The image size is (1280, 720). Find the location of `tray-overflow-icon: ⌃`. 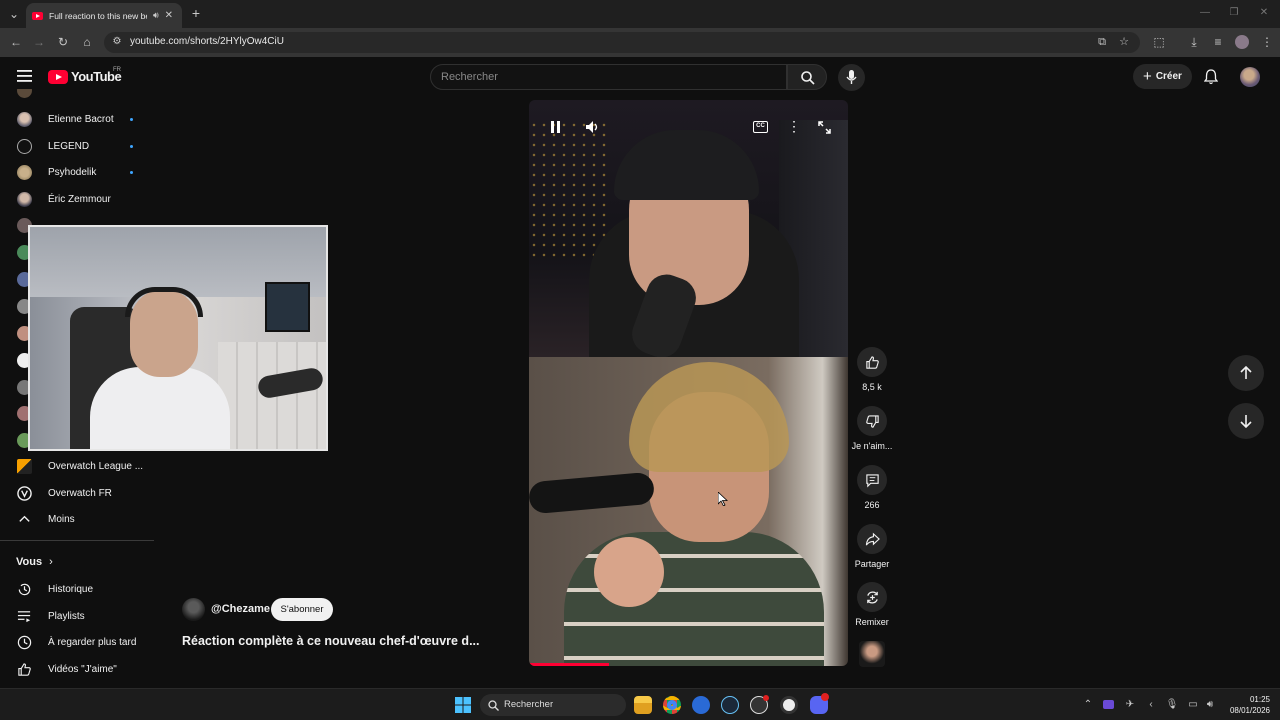

tray-overflow-icon: ⌃ is located at coordinates (1088, 705).